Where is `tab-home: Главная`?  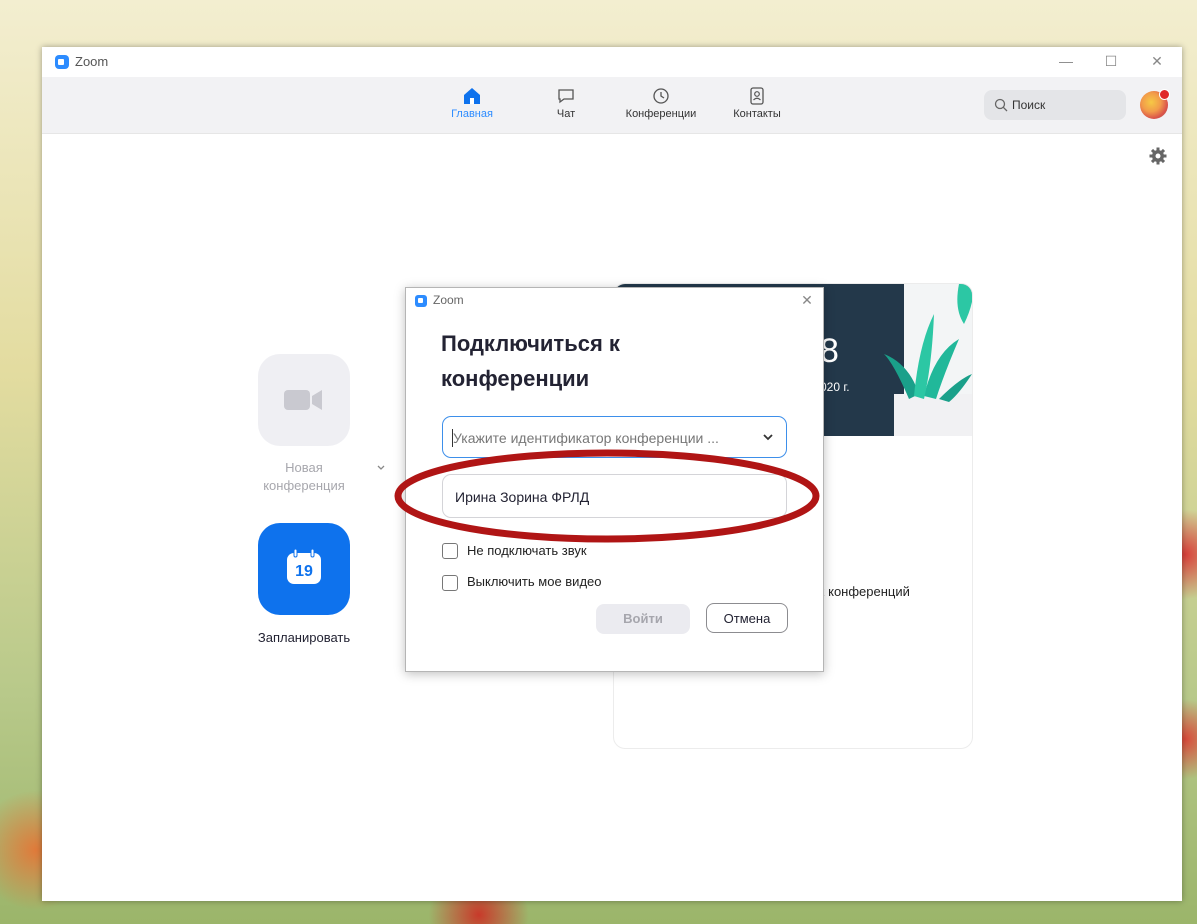
tab-home: Главная is located at coordinates (472, 103).